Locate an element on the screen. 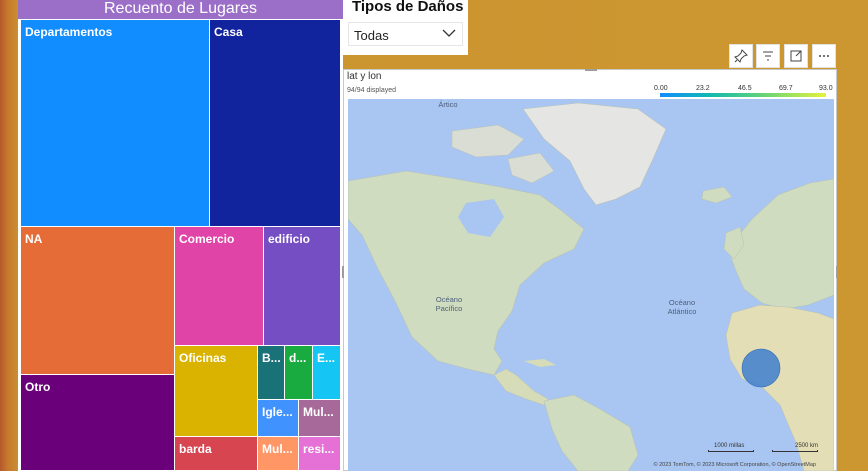 This screenshot has width=868, height=471. scale-km: 2500 km is located at coordinates (806, 446).